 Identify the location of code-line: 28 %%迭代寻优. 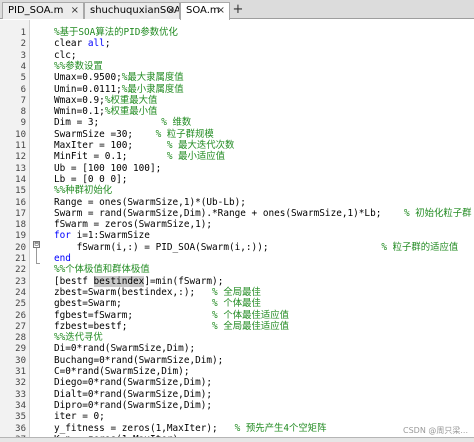
(237, 338).